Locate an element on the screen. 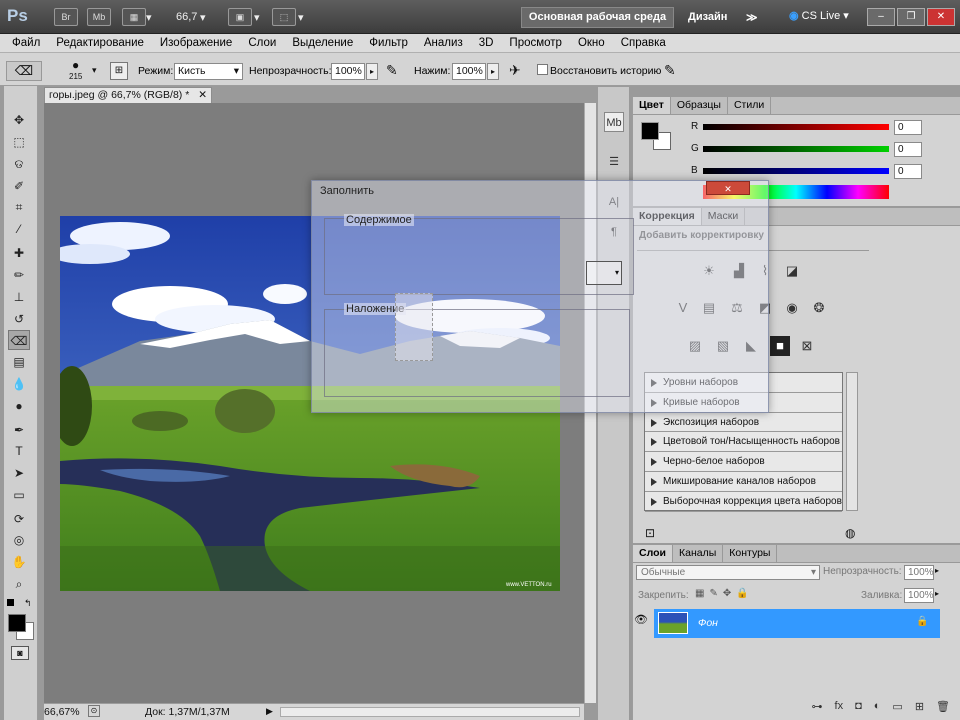 This screenshot has height=720, width=960. brush-tip-icon: ● is located at coordinates (75, 65).